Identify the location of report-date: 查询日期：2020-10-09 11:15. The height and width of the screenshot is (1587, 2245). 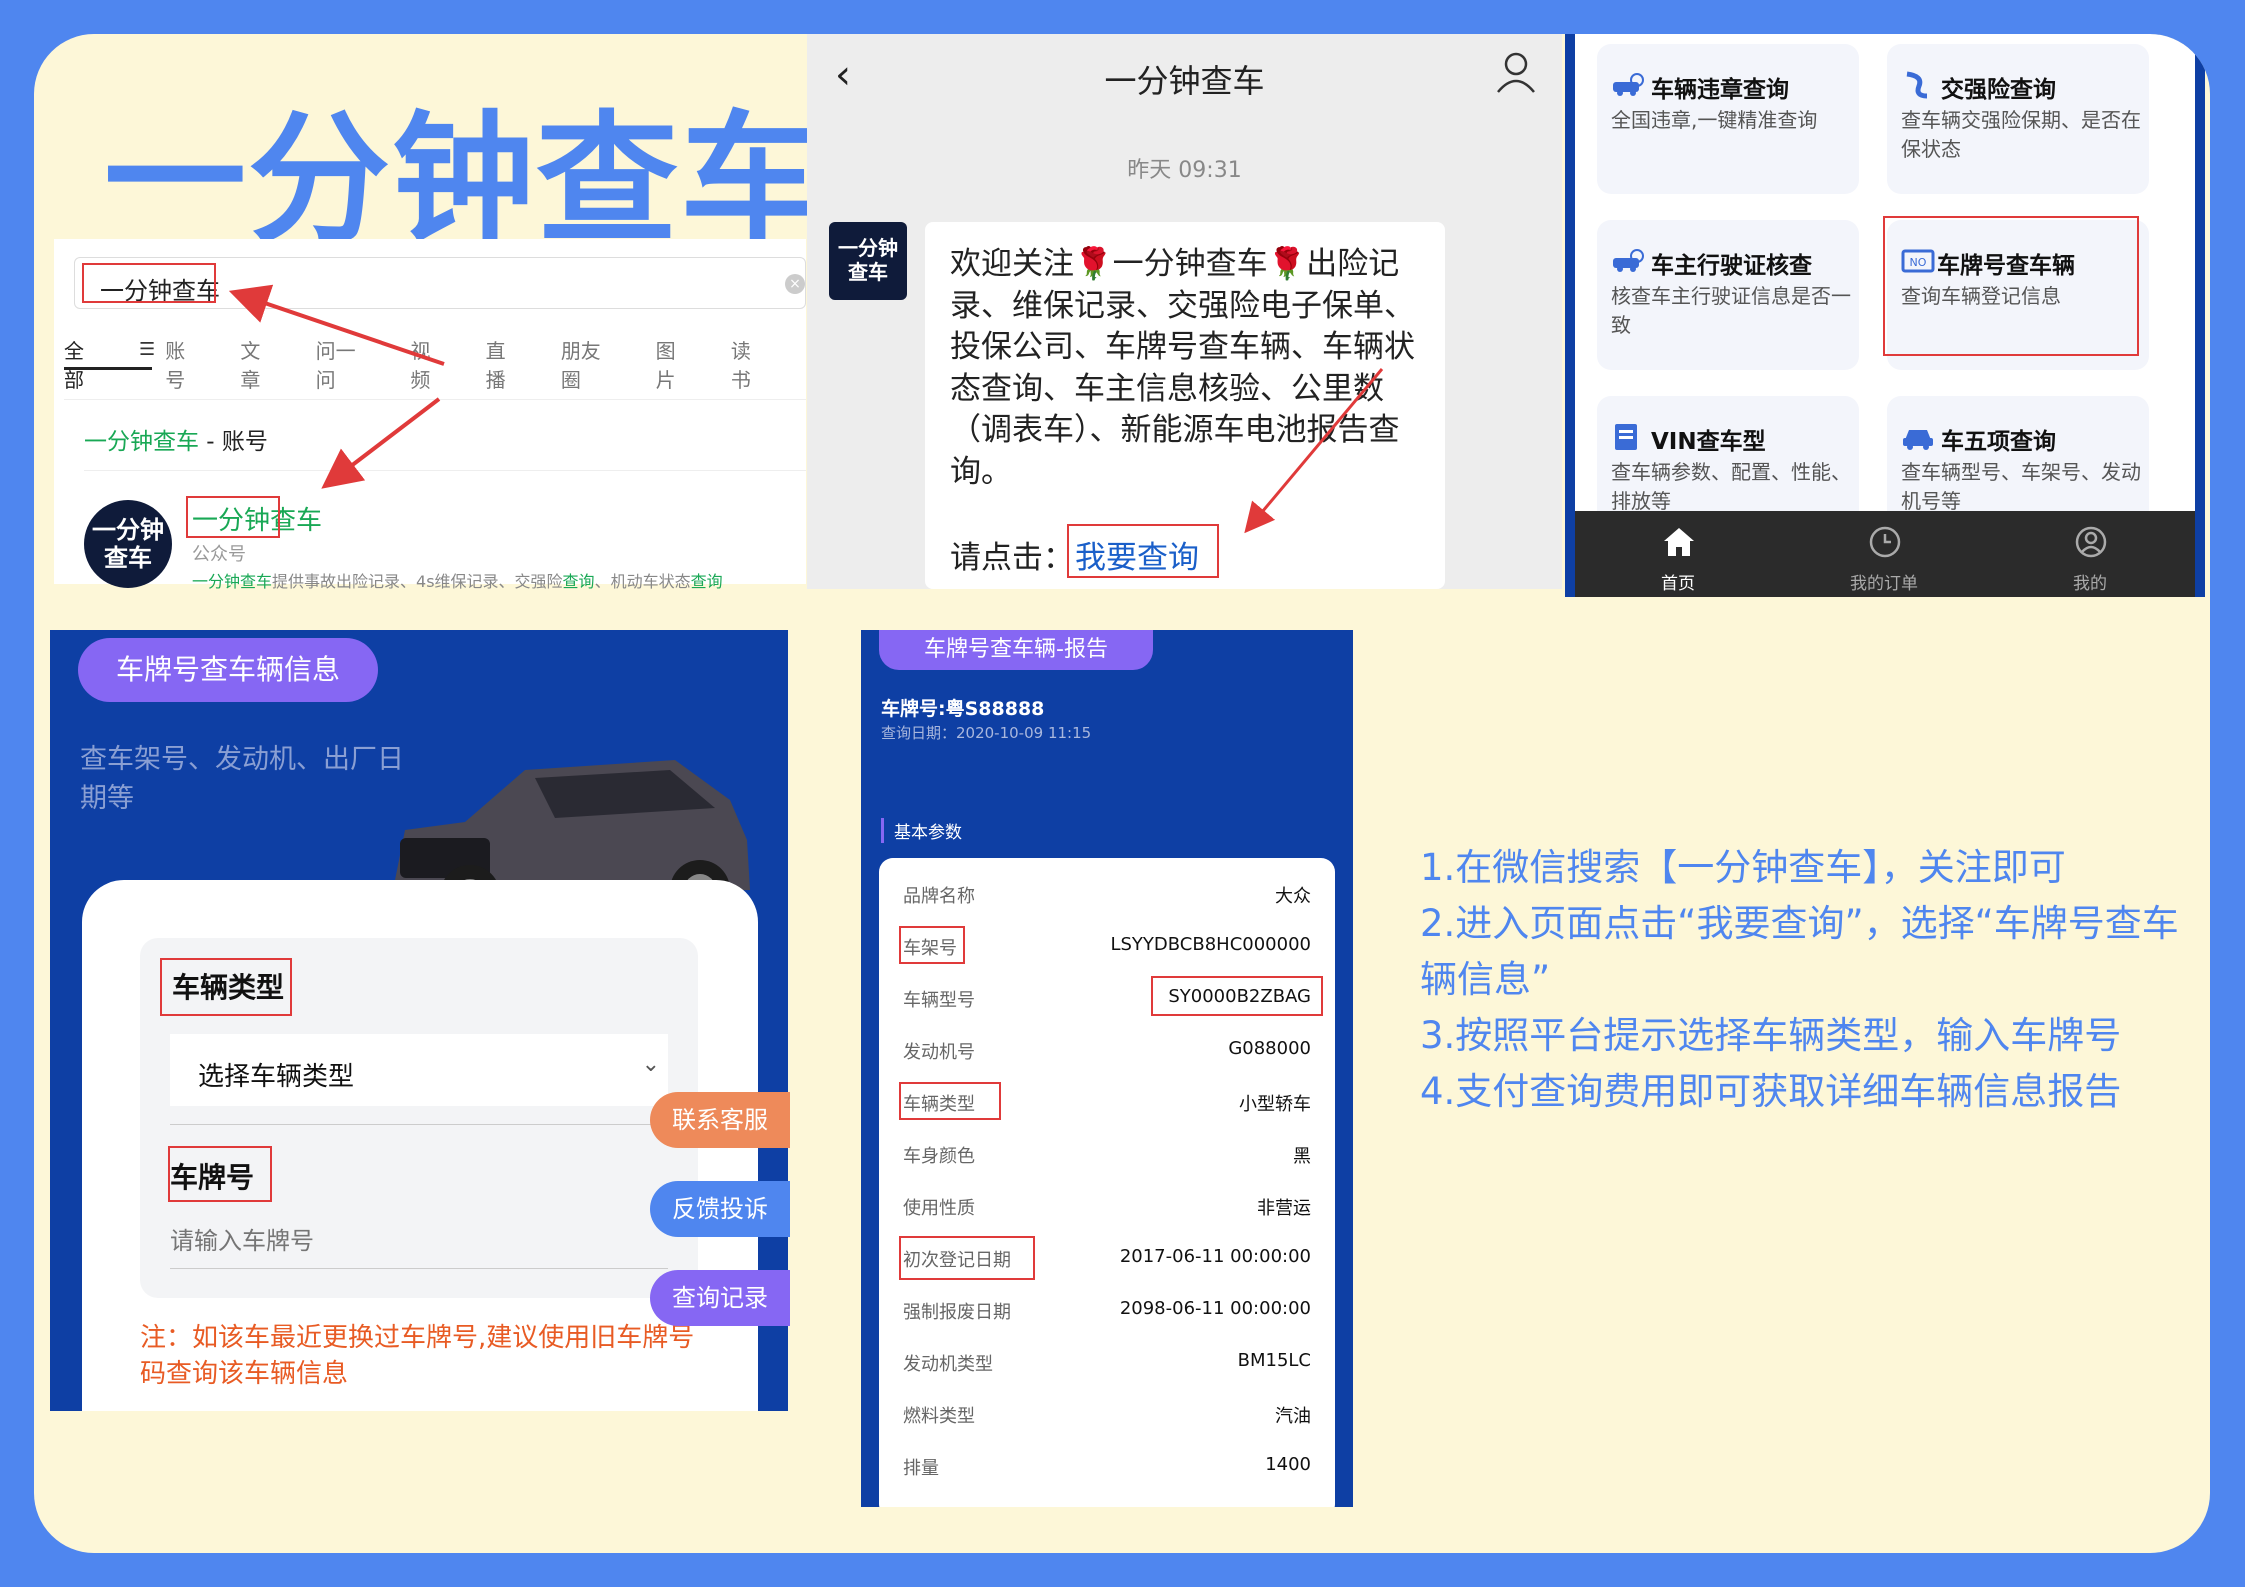
(986, 733).